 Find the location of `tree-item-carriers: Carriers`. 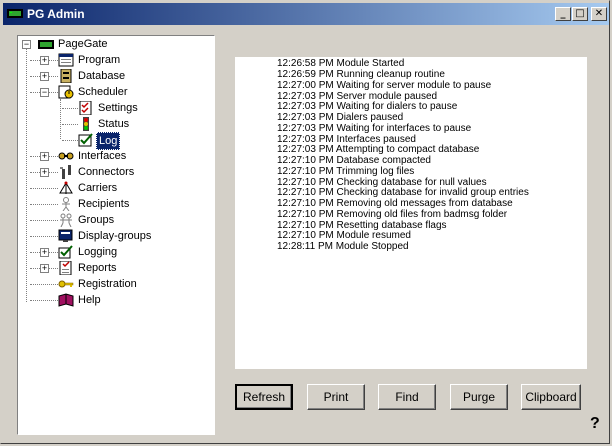

tree-item-carriers: Carriers is located at coordinates (115, 188).